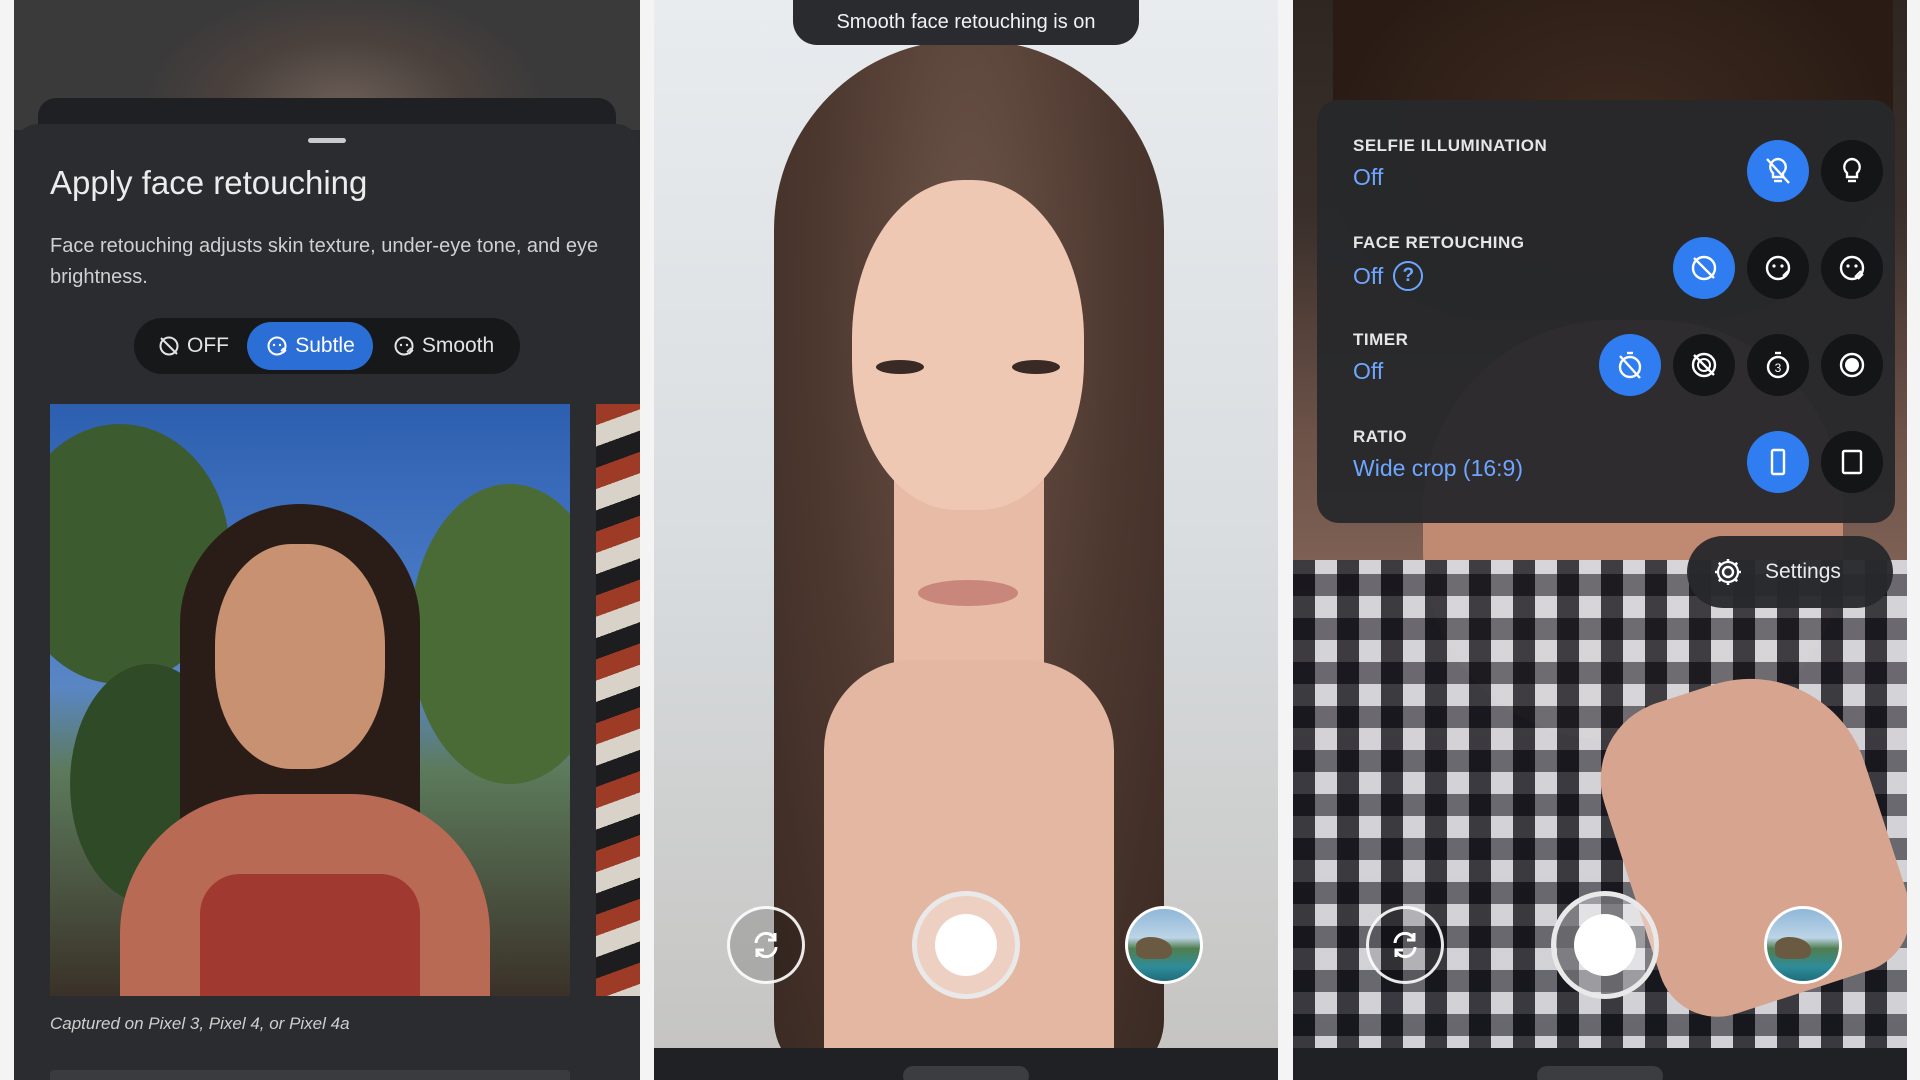  I want to click on ratio-4-3-icon, so click(1852, 462).